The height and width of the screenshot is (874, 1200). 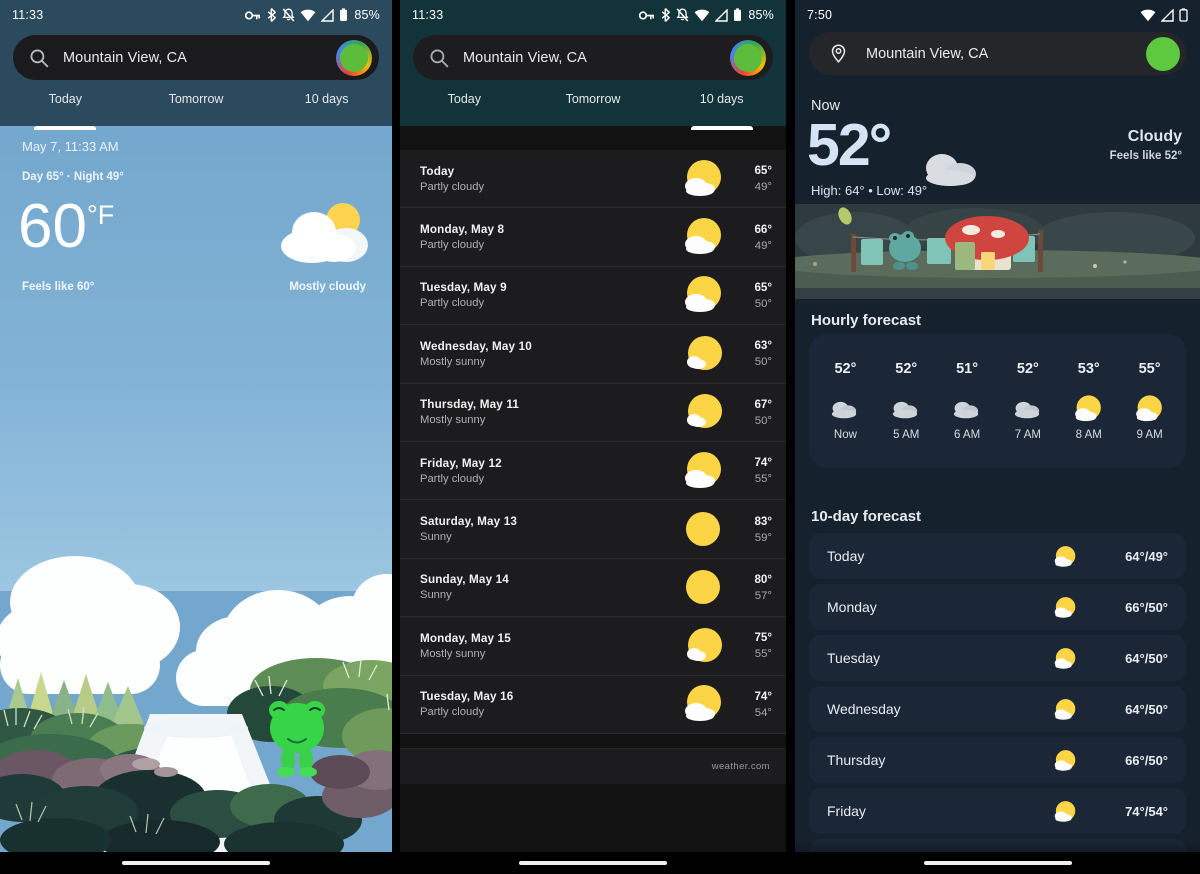 What do you see at coordinates (452, 186) in the screenshot?
I see `condition-label: Partly cloudy` at bounding box center [452, 186].